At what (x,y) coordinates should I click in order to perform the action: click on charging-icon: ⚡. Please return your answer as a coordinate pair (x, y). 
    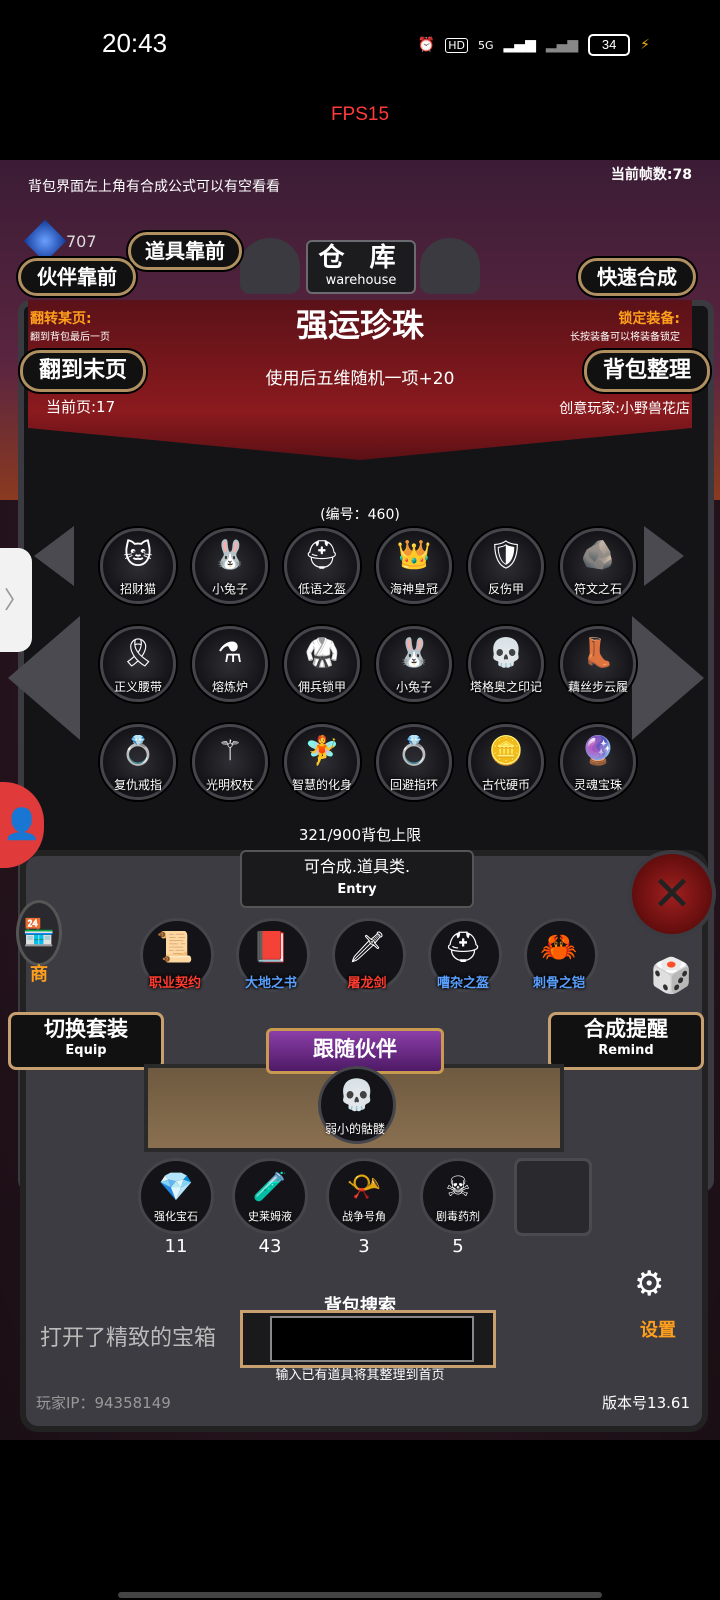
    Looking at the image, I should click on (645, 45).